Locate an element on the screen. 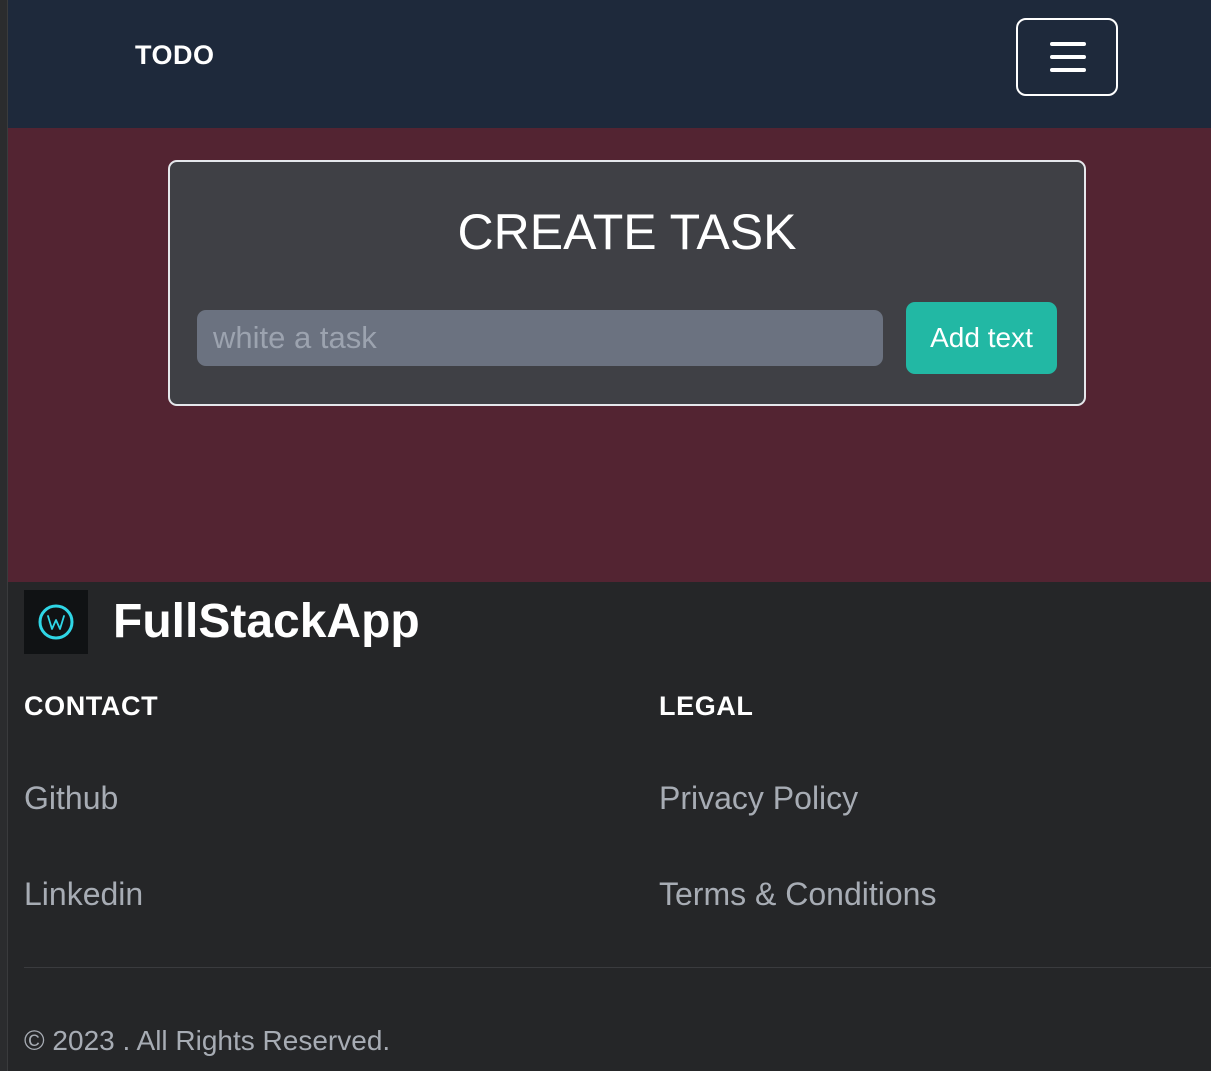 The width and height of the screenshot is (1211, 1071). menu-toggle-button is located at coordinates (1067, 57).